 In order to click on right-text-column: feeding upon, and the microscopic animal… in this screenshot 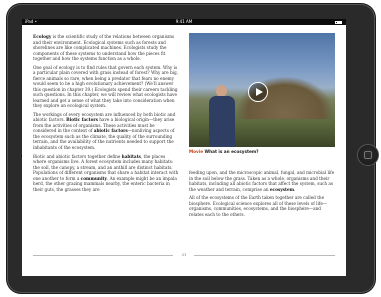, I will do `click(262, 210)`.